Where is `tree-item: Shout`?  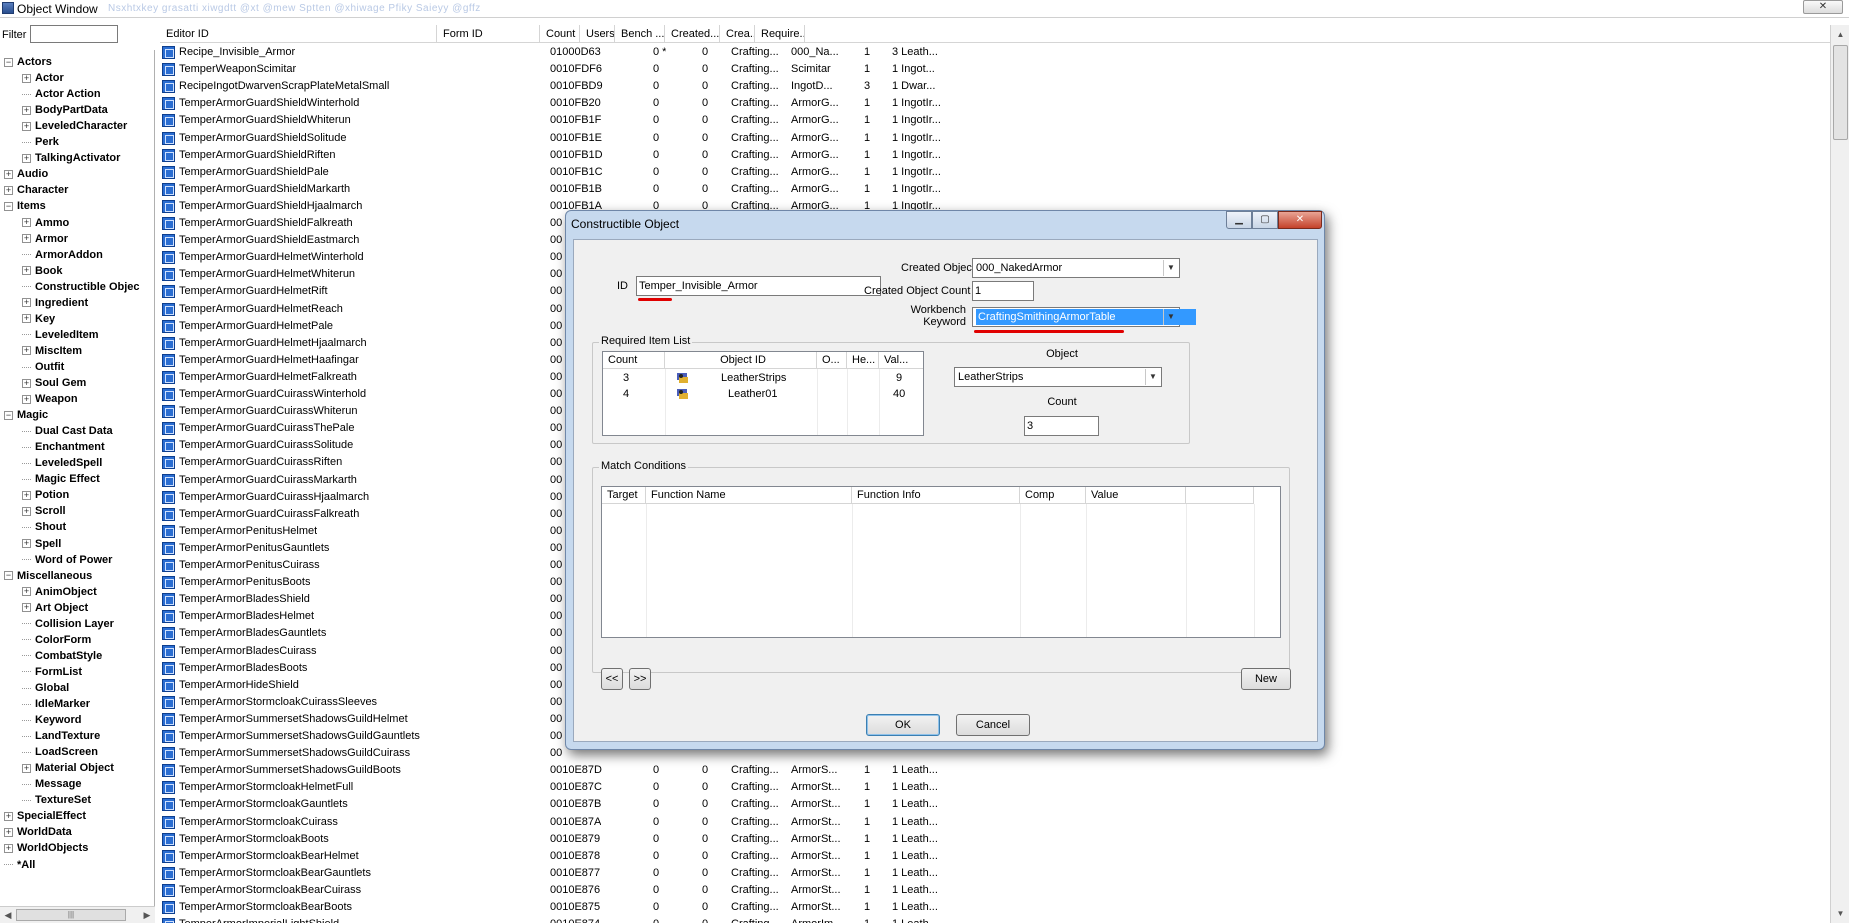
tree-item: Shout is located at coordinates (44, 527).